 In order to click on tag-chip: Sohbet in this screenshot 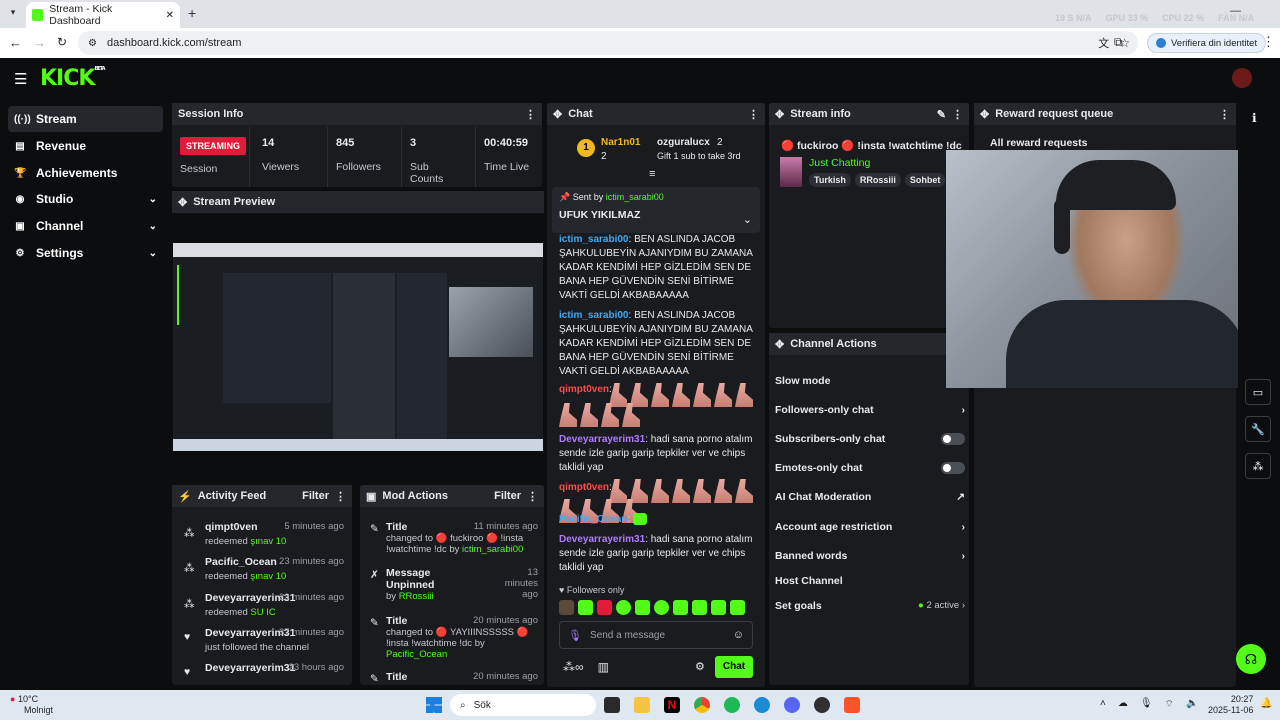, I will do `click(925, 180)`.